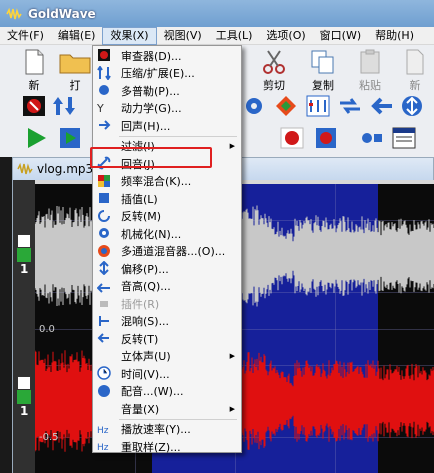 The width and height of the screenshot is (434, 473). I want to click on new-doc-dim-icon, so click(415, 62).